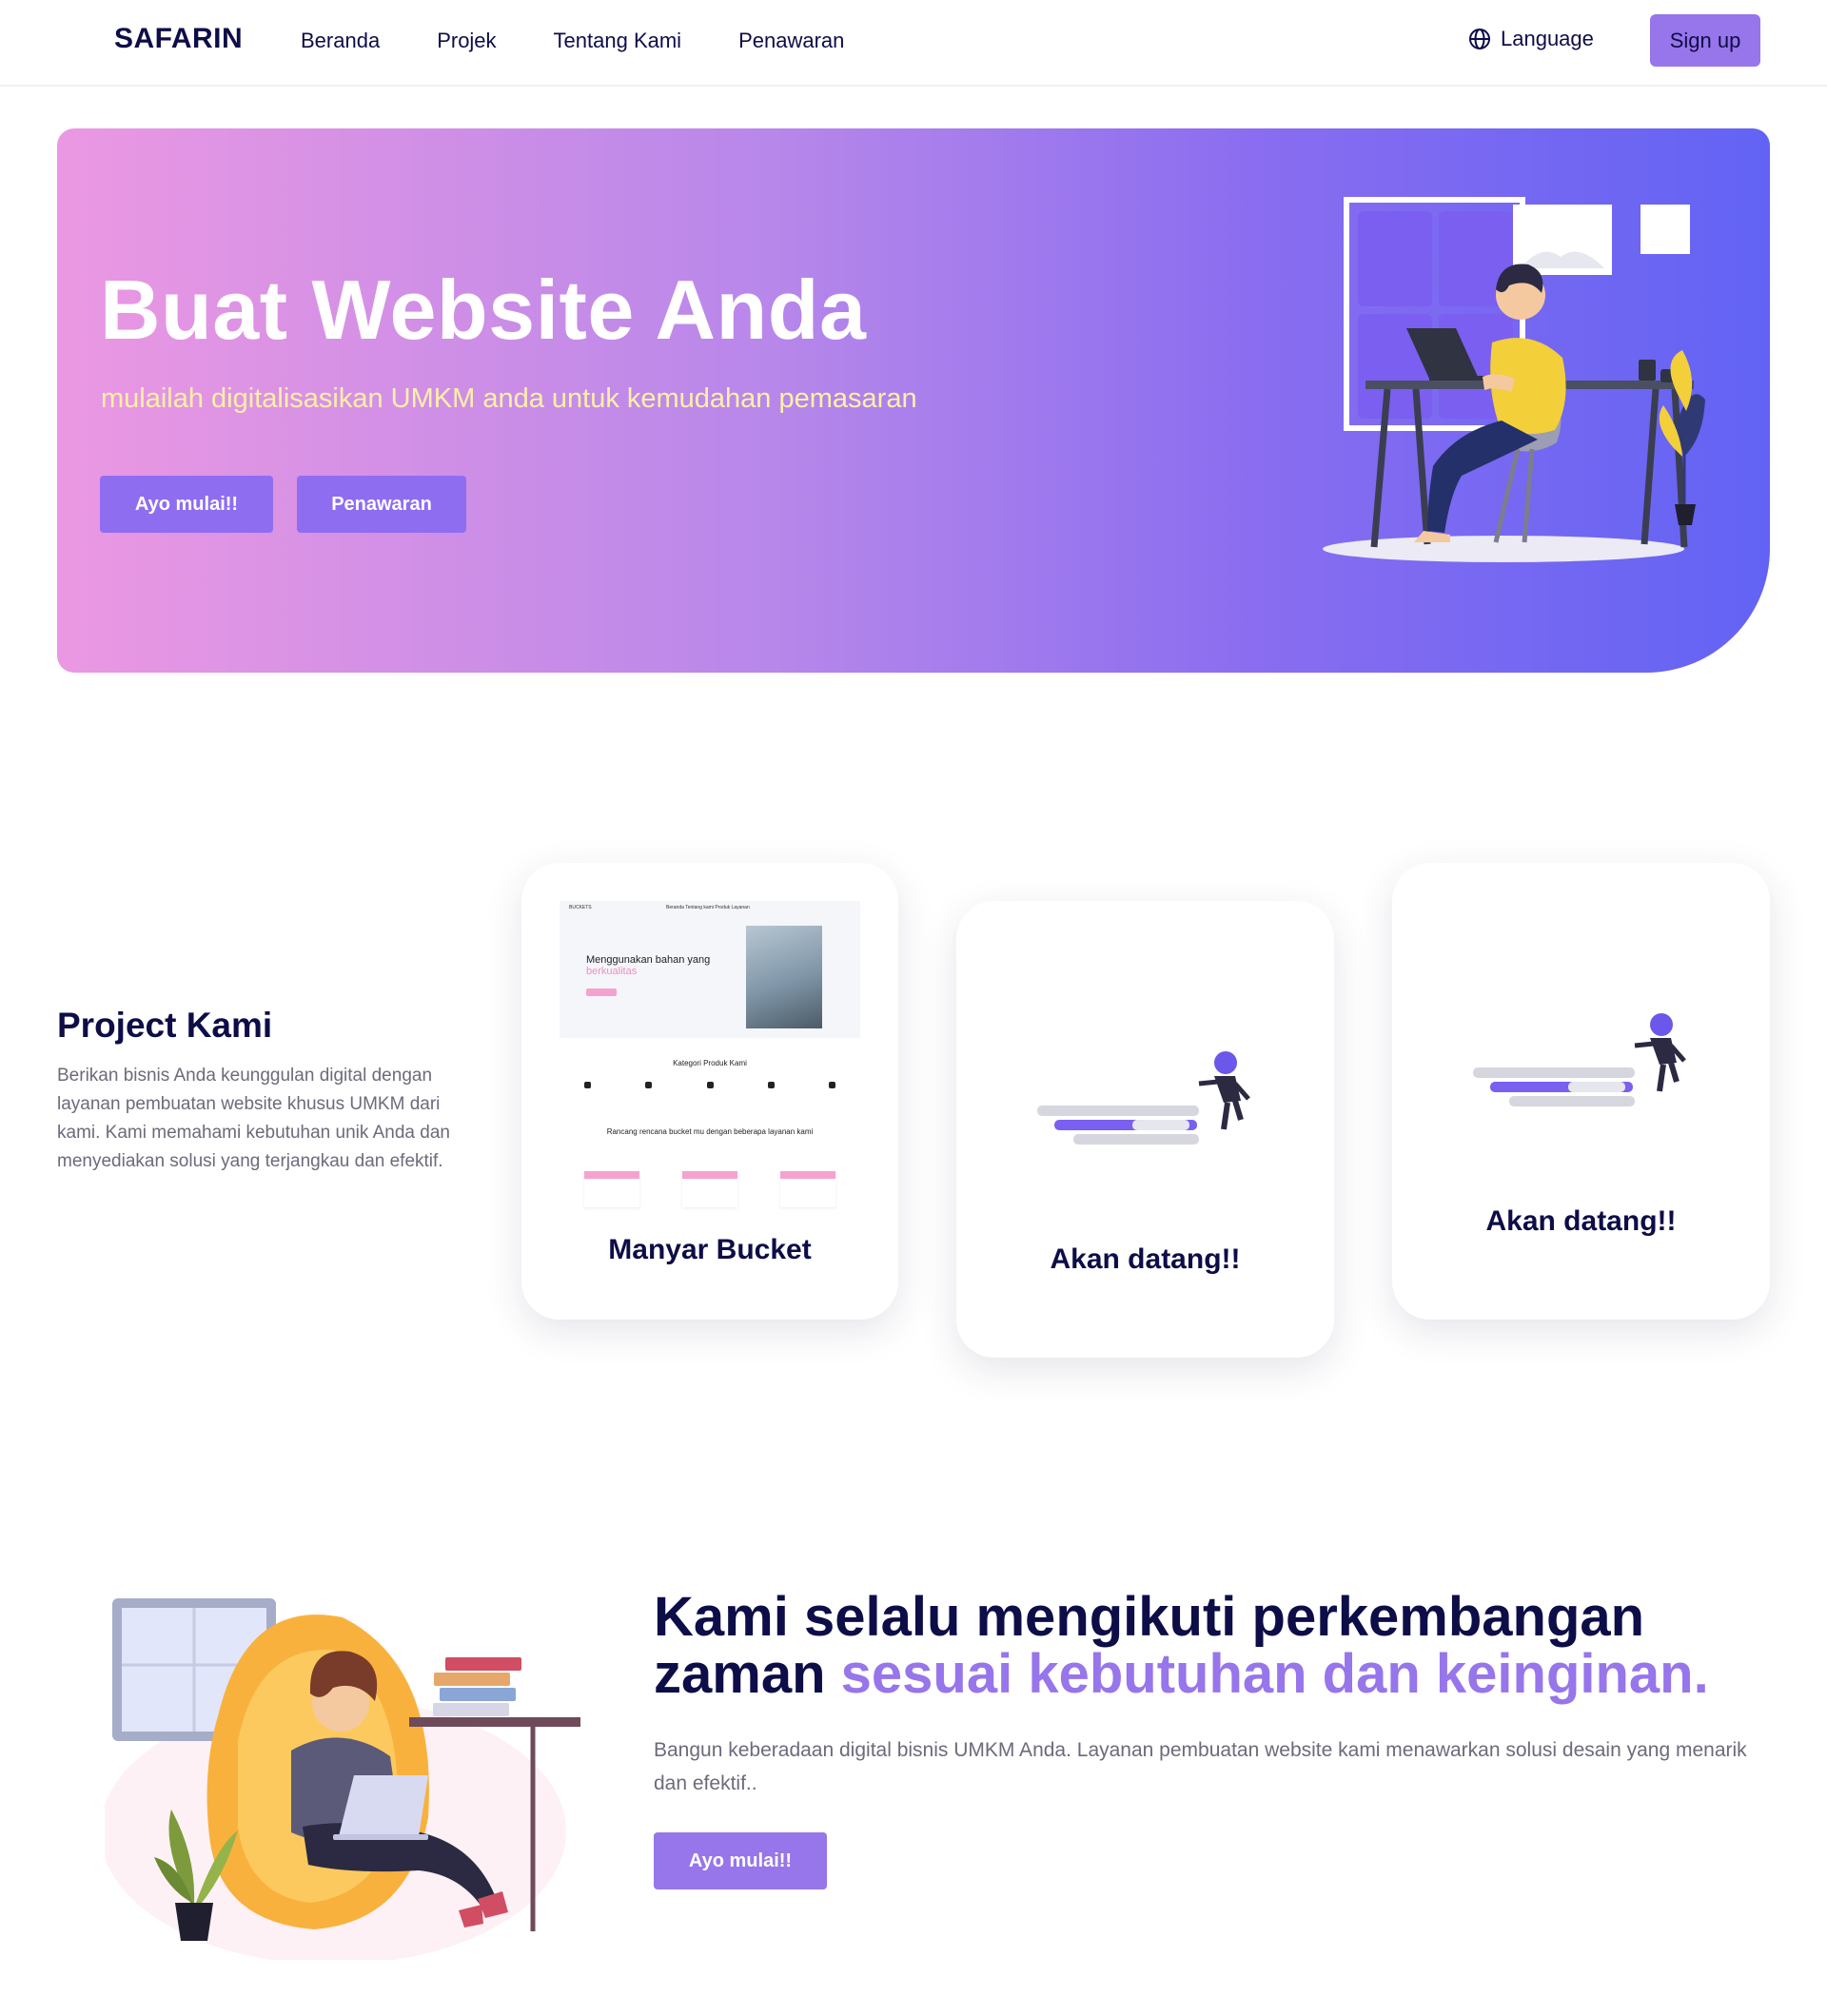 The width and height of the screenshot is (1827, 2016). I want to click on project-card-coming-soon-1: Akan datang!!, so click(1145, 1129).